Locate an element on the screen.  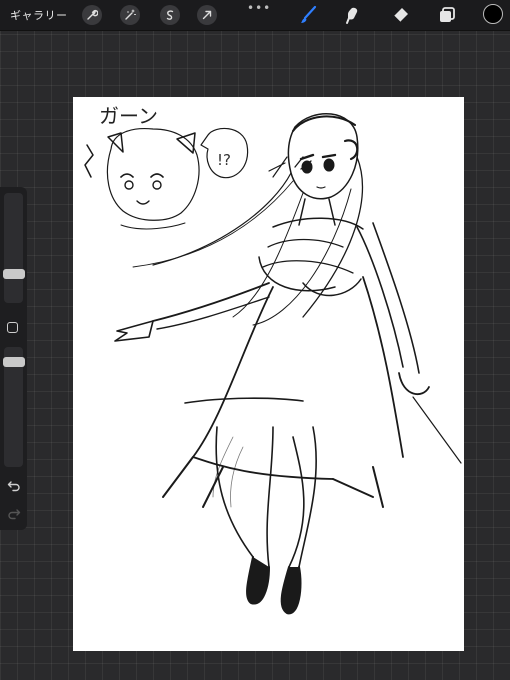
layers-icon is located at coordinates (447, 15).